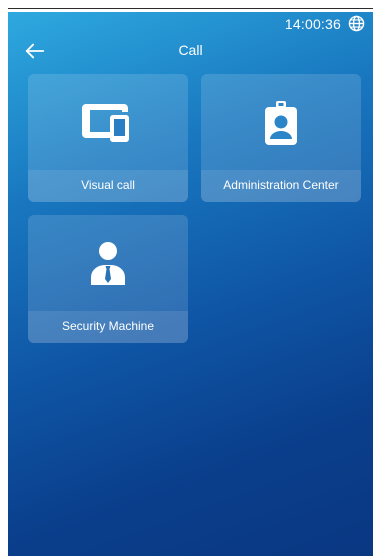 The image size is (381, 556). I want to click on security-person-icon, so click(108, 263).